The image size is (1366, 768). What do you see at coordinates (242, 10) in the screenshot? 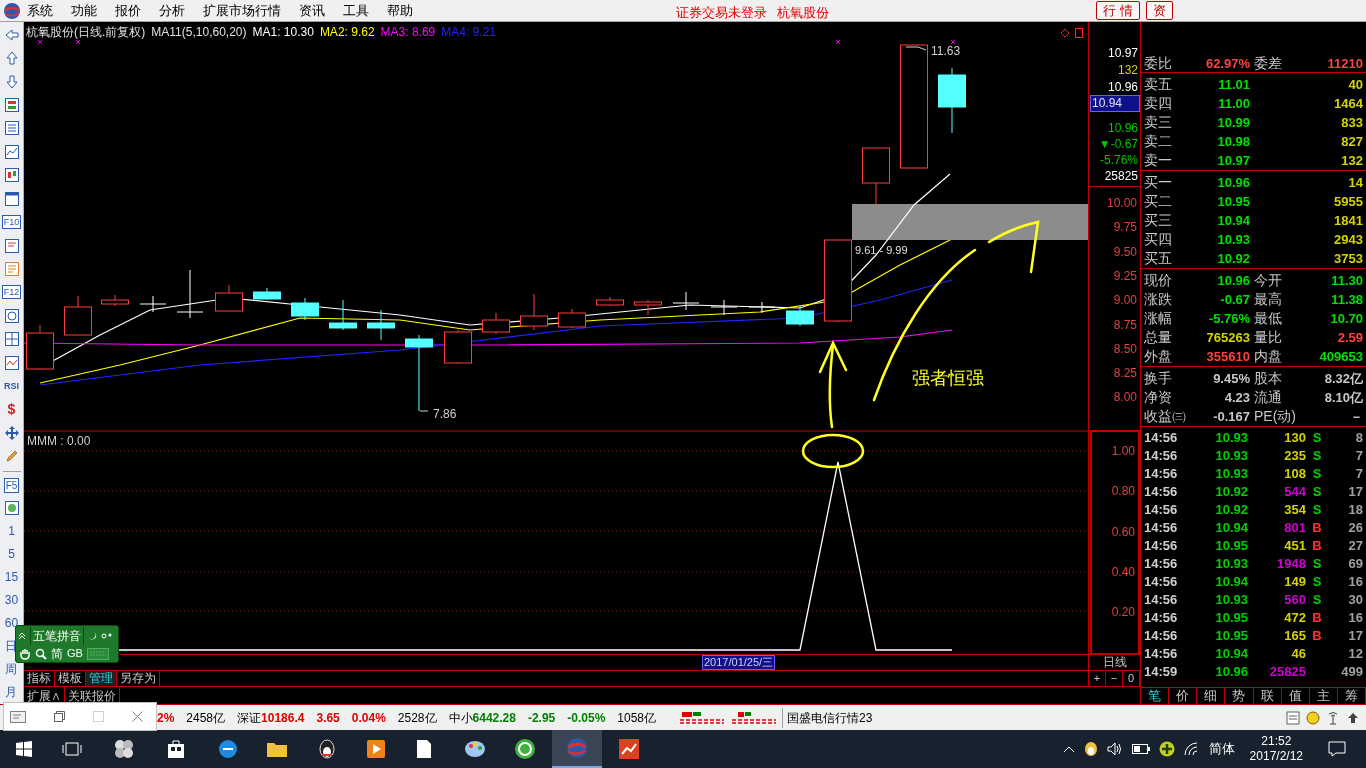
I see `menu-item: 扩展市场行情` at bounding box center [242, 10].